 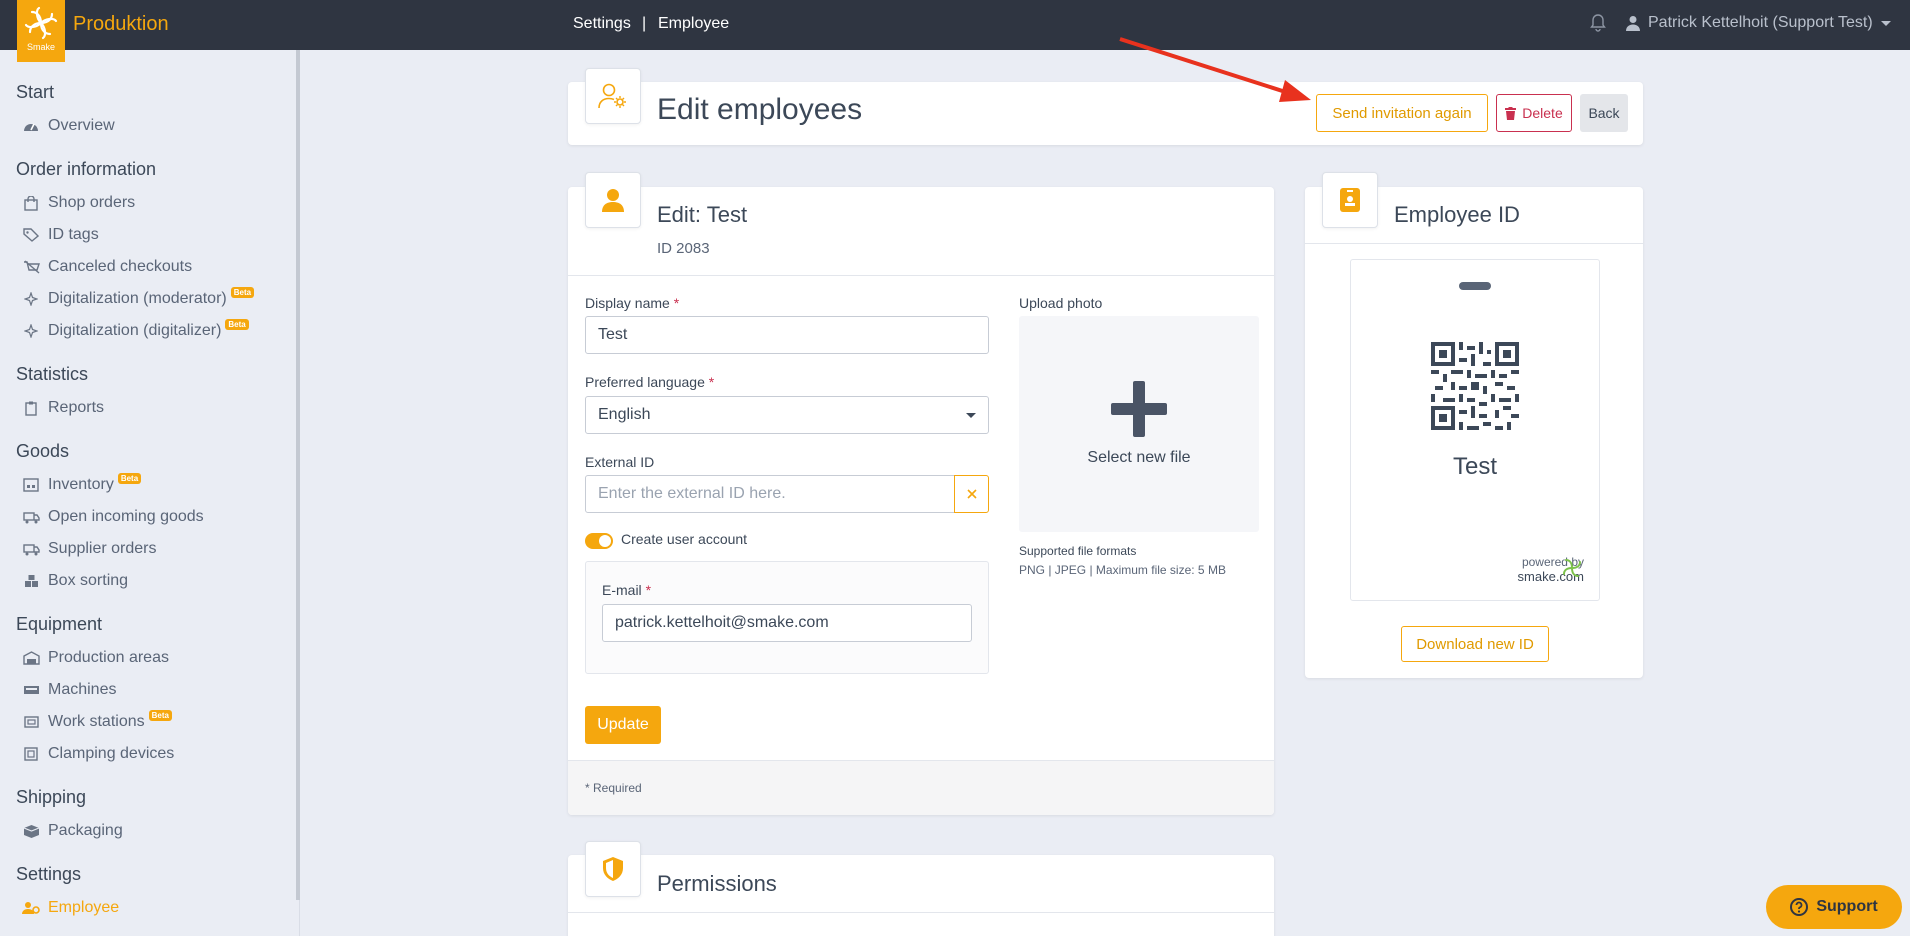 I want to click on breadcrumb-employee: Employee, so click(x=694, y=23).